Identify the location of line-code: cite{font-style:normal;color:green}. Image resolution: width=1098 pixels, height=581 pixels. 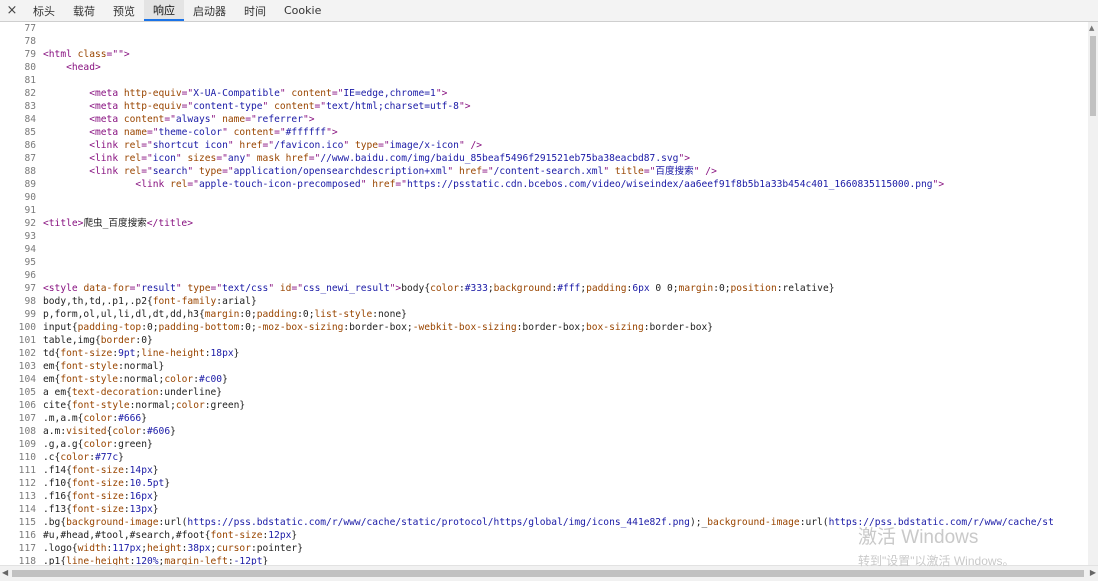
(144, 405).